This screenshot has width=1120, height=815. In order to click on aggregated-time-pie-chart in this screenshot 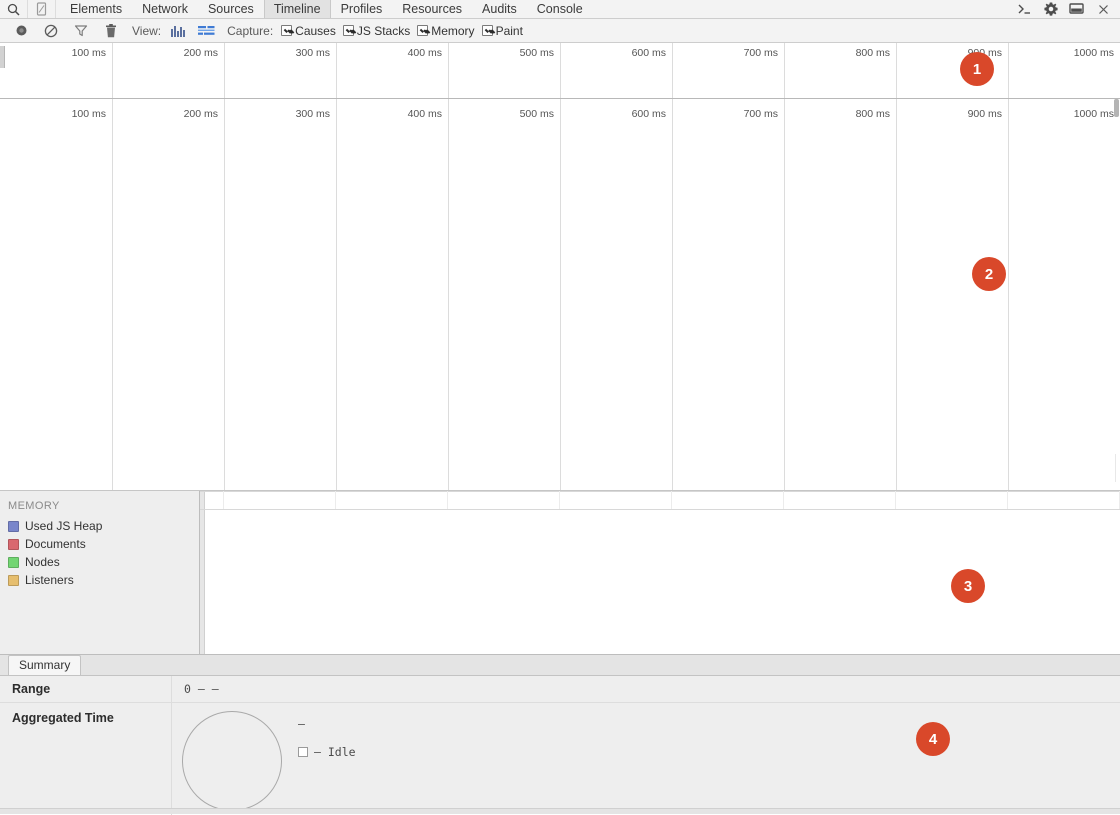, I will do `click(232, 761)`.